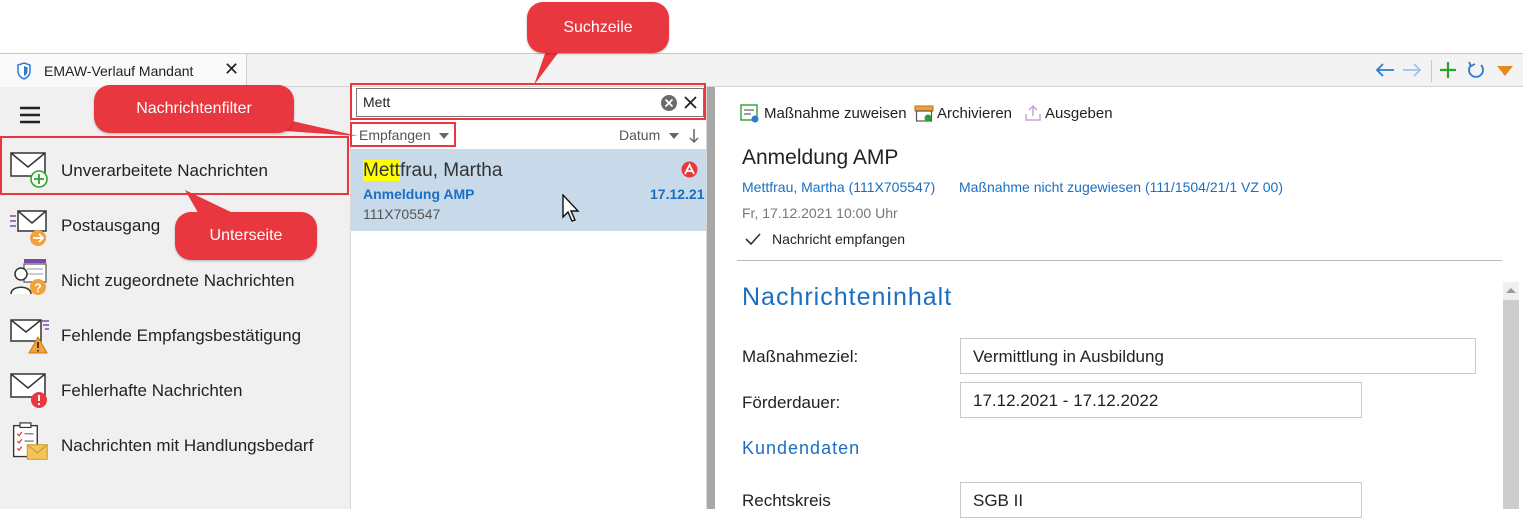  I want to click on output-label: Ausgeben, so click(1079, 113).